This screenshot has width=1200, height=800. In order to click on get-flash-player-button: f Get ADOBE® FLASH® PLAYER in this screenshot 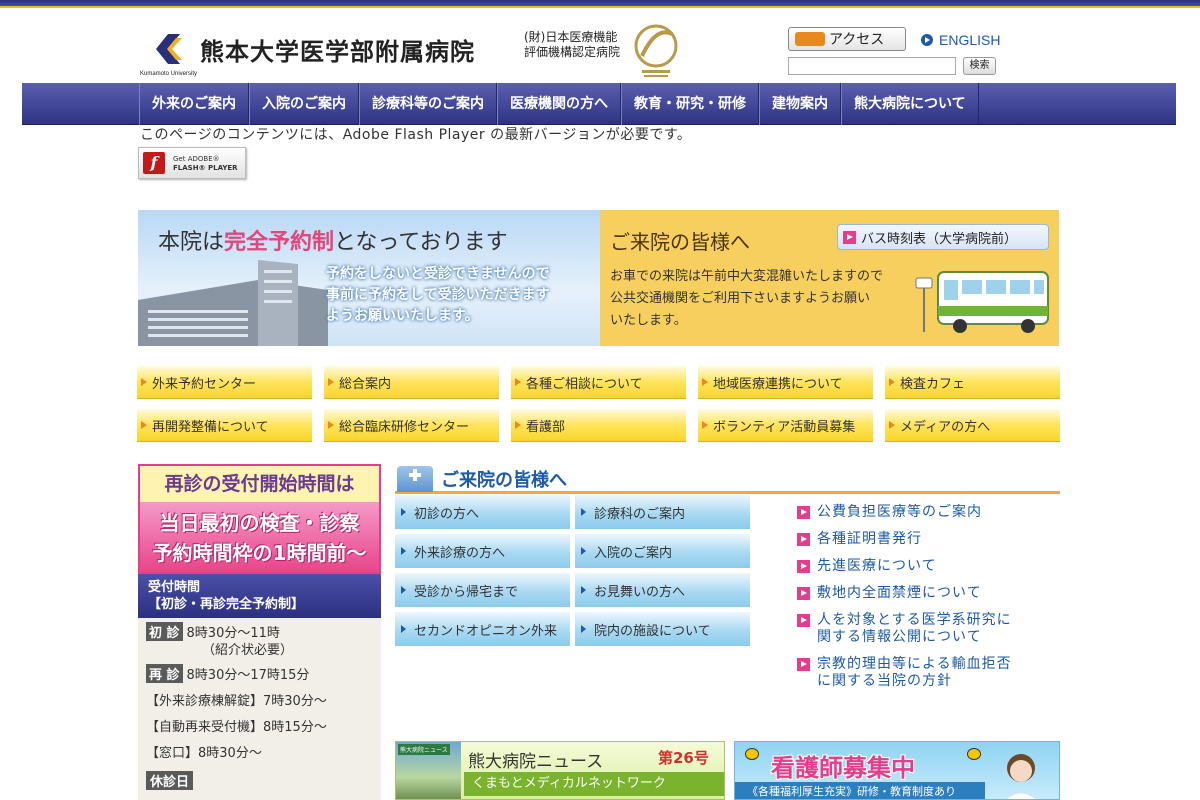, I will do `click(192, 163)`.